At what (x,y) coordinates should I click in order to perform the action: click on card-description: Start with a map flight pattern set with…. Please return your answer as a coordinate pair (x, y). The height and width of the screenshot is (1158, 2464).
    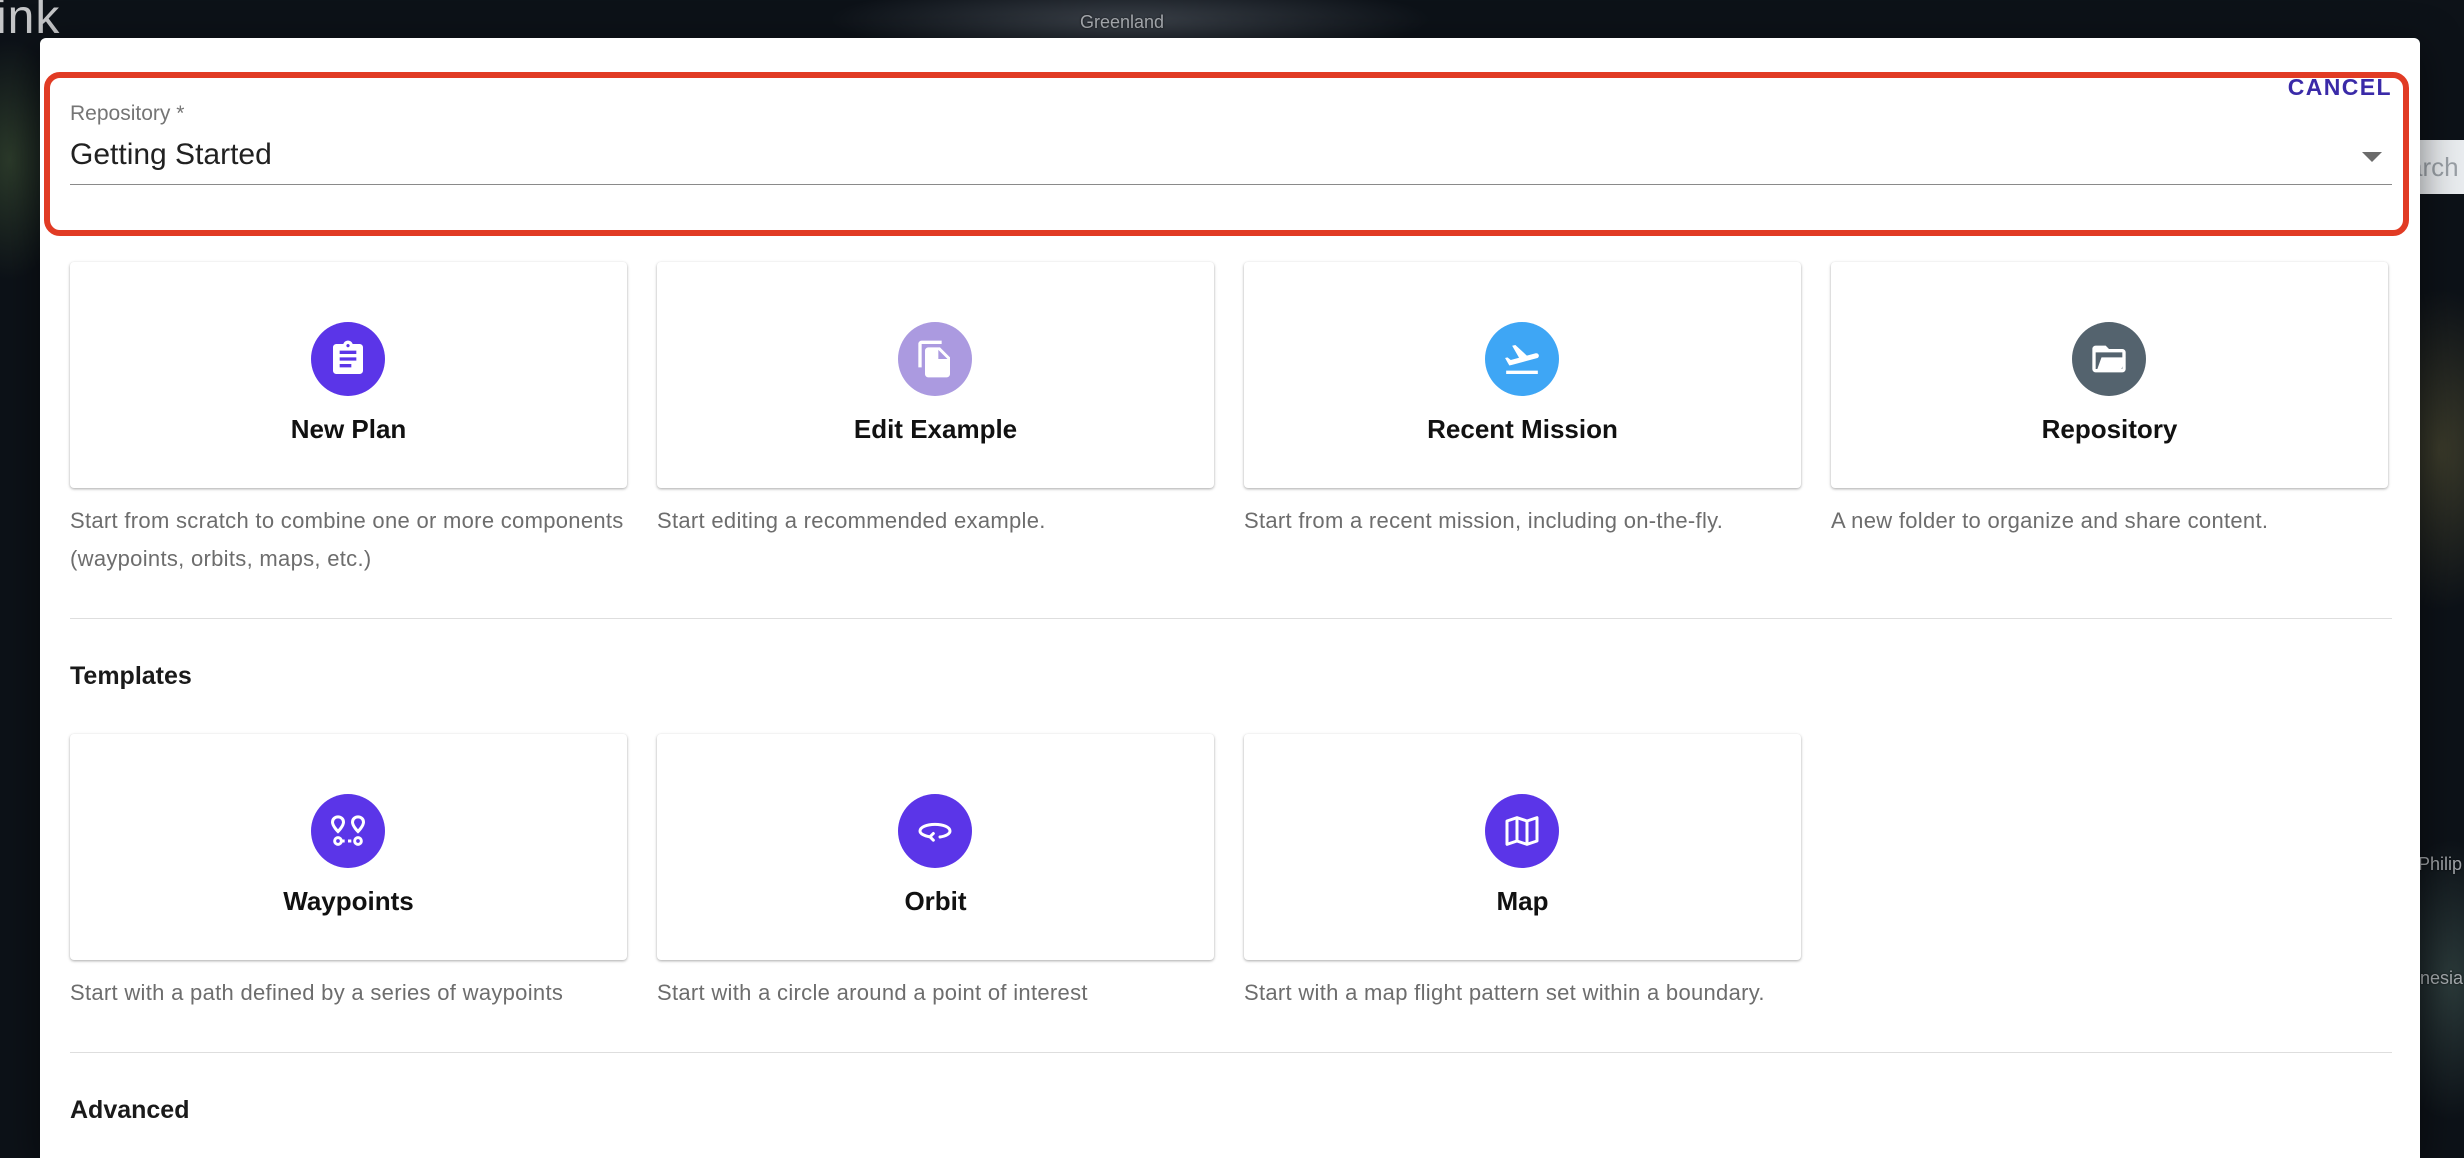
    Looking at the image, I should click on (1504, 992).